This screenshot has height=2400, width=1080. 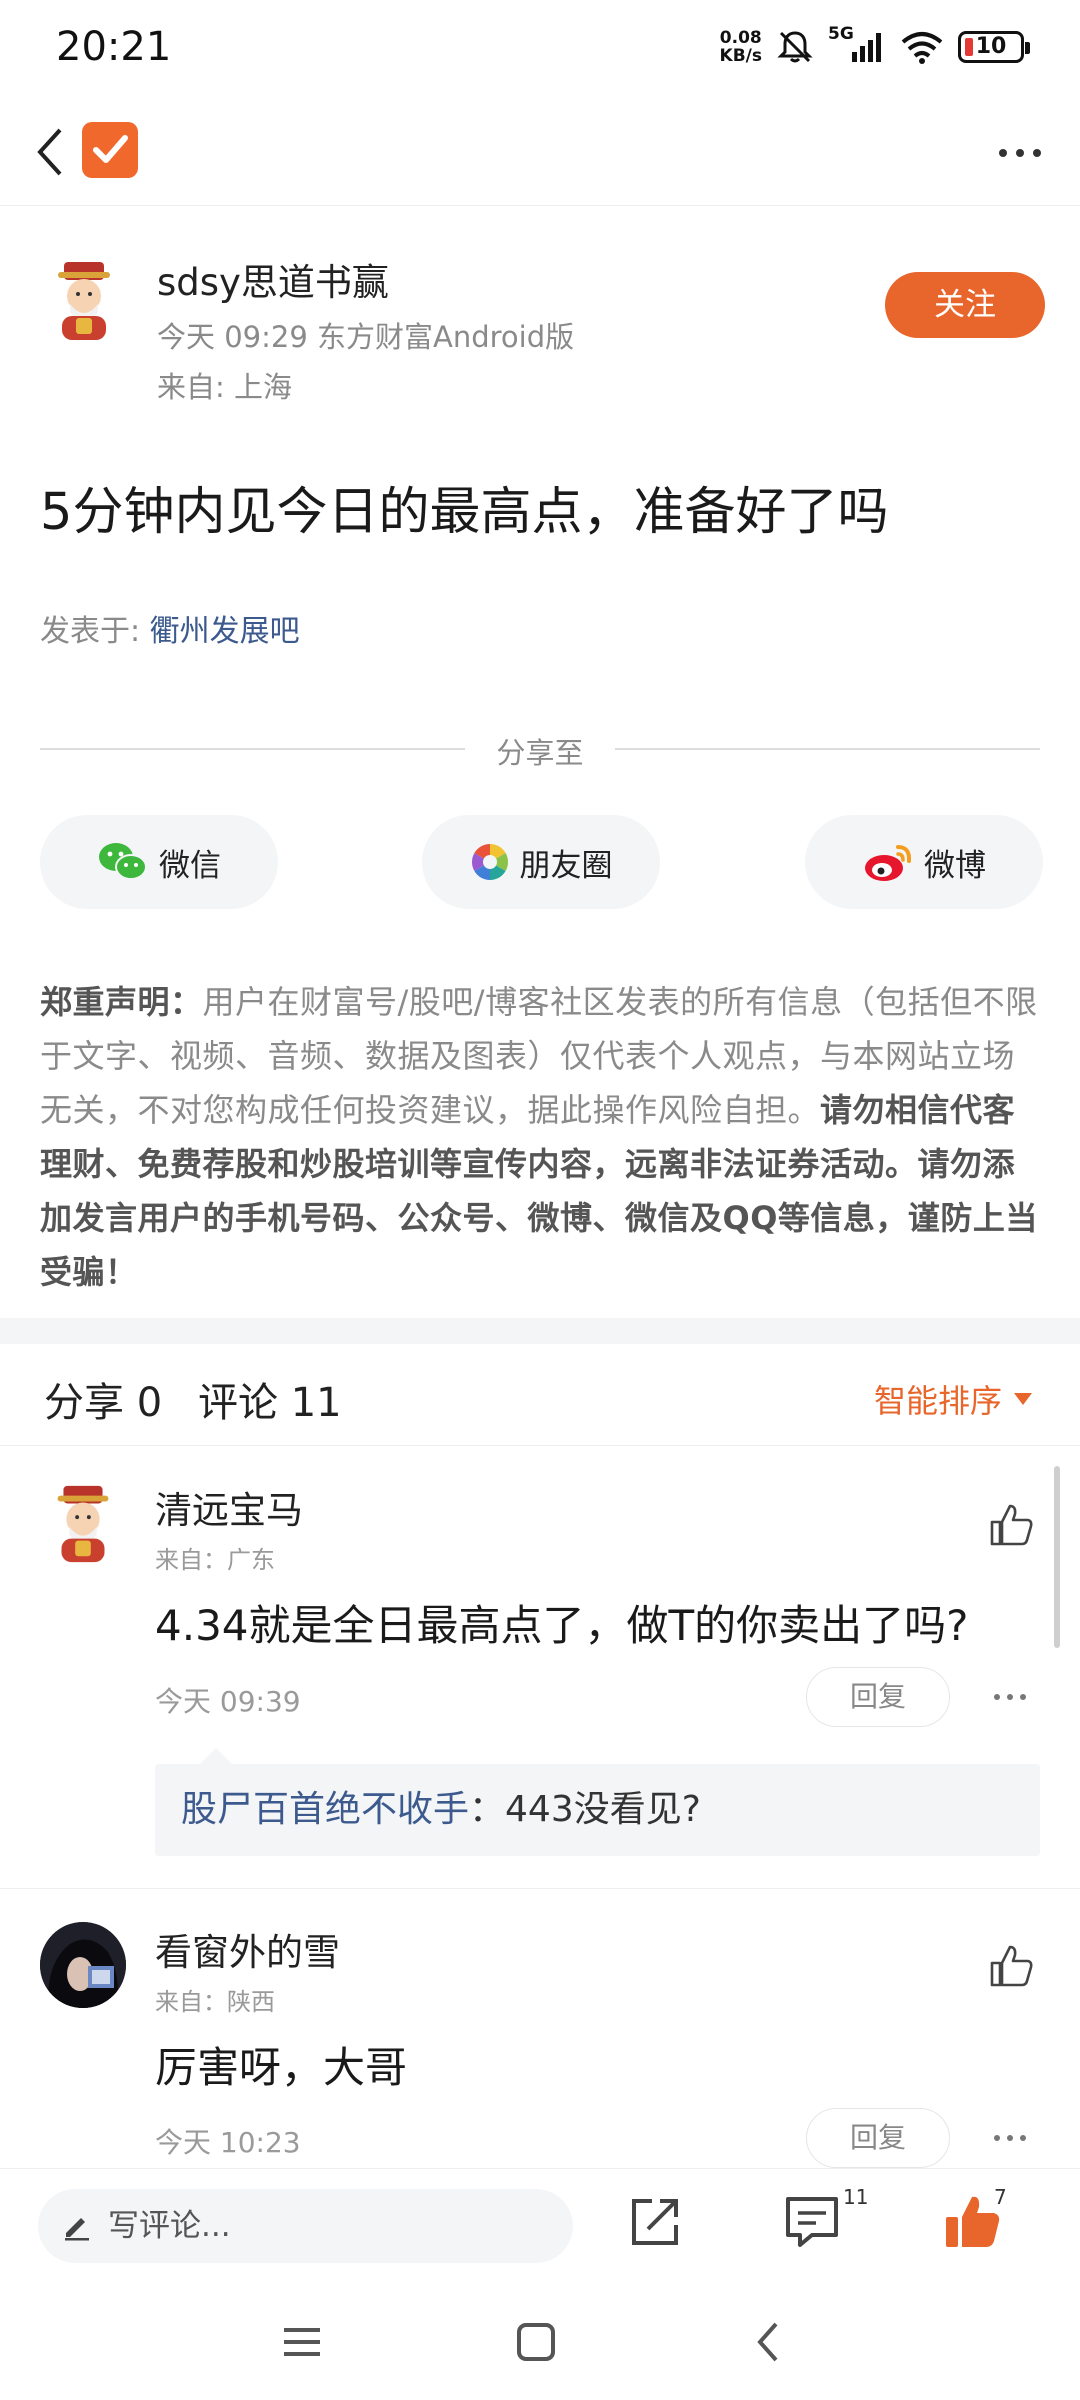 What do you see at coordinates (888, 863) in the screenshot?
I see `weibo-icon` at bounding box center [888, 863].